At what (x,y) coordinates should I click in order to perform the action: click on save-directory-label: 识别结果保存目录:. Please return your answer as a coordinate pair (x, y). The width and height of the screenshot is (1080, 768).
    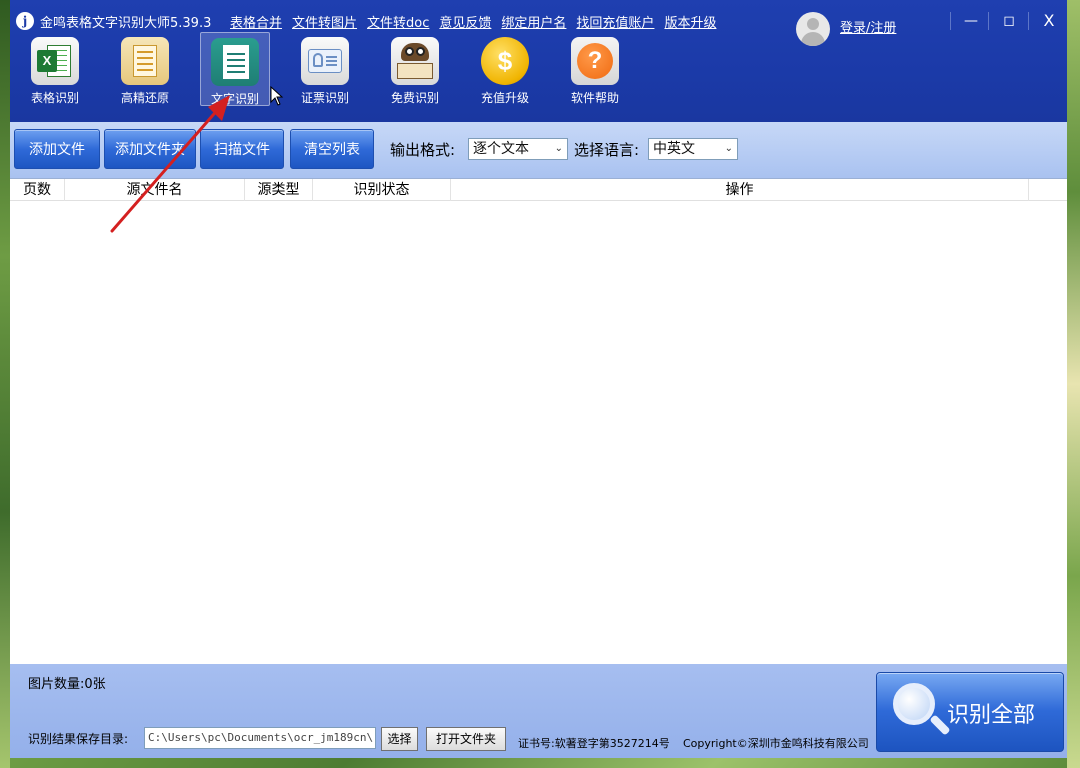
    Looking at the image, I should click on (78, 739).